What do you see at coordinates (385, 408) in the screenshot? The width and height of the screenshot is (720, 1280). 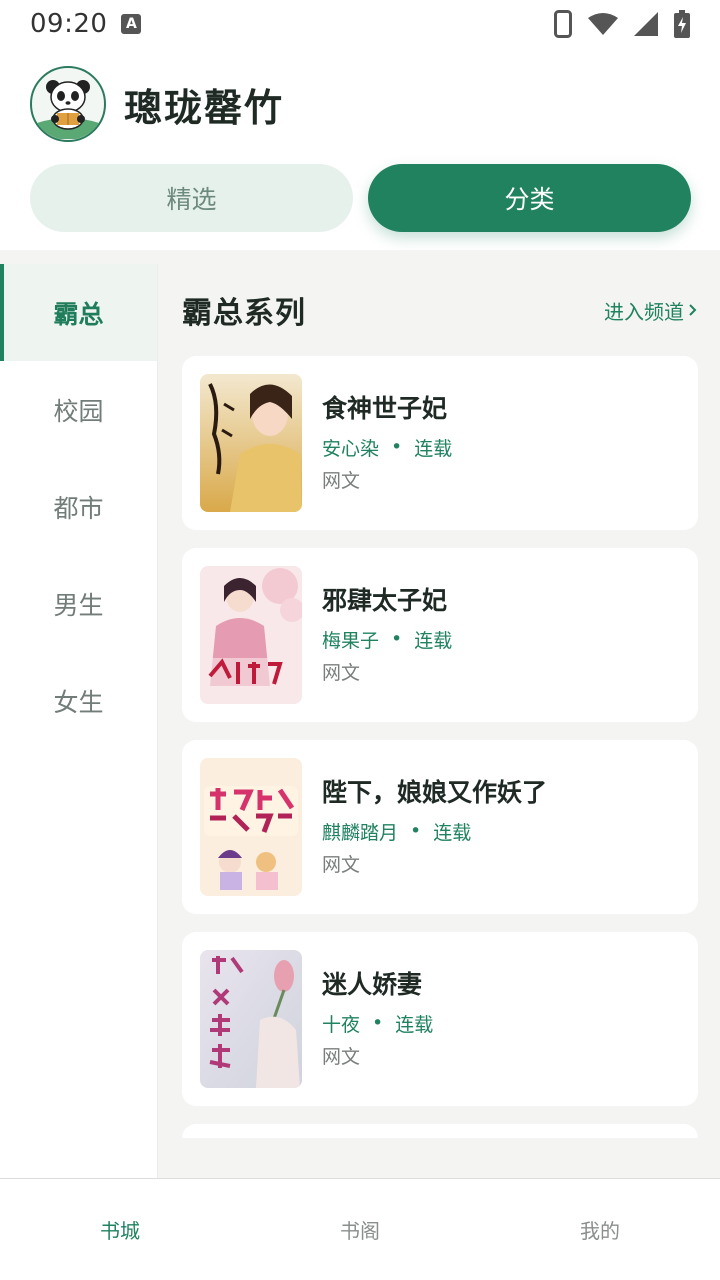 I see `book-title: 食神世子妃` at bounding box center [385, 408].